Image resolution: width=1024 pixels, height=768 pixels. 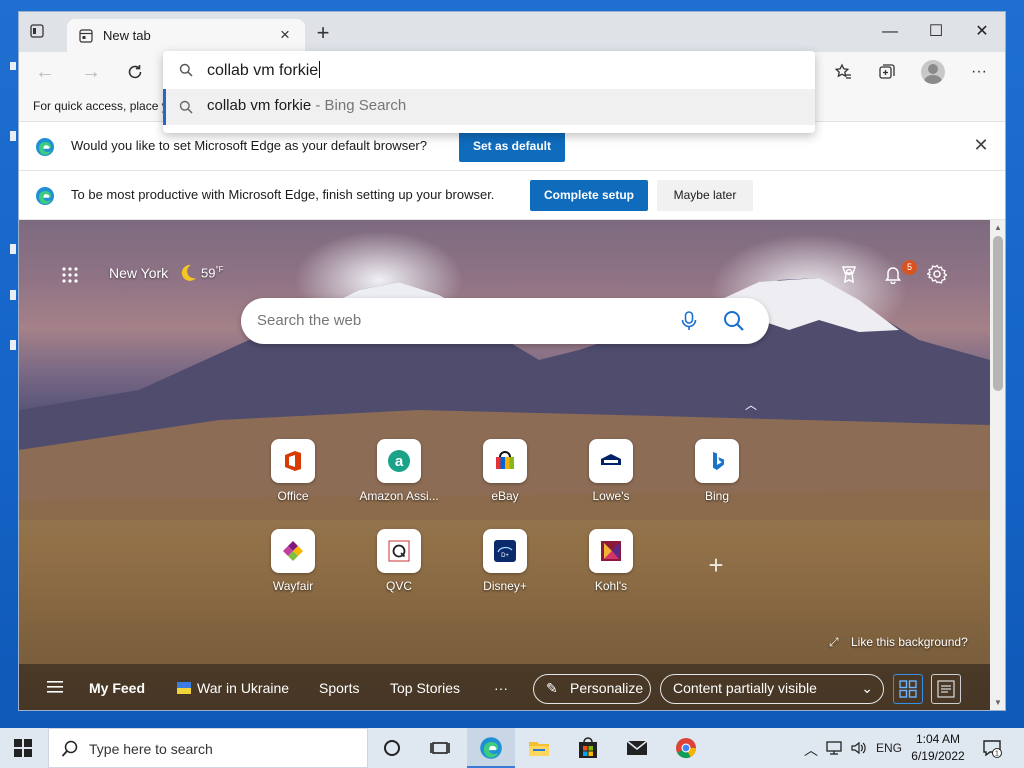 What do you see at coordinates (86, 36) in the screenshot?
I see `new-tab-page-icon` at bounding box center [86, 36].